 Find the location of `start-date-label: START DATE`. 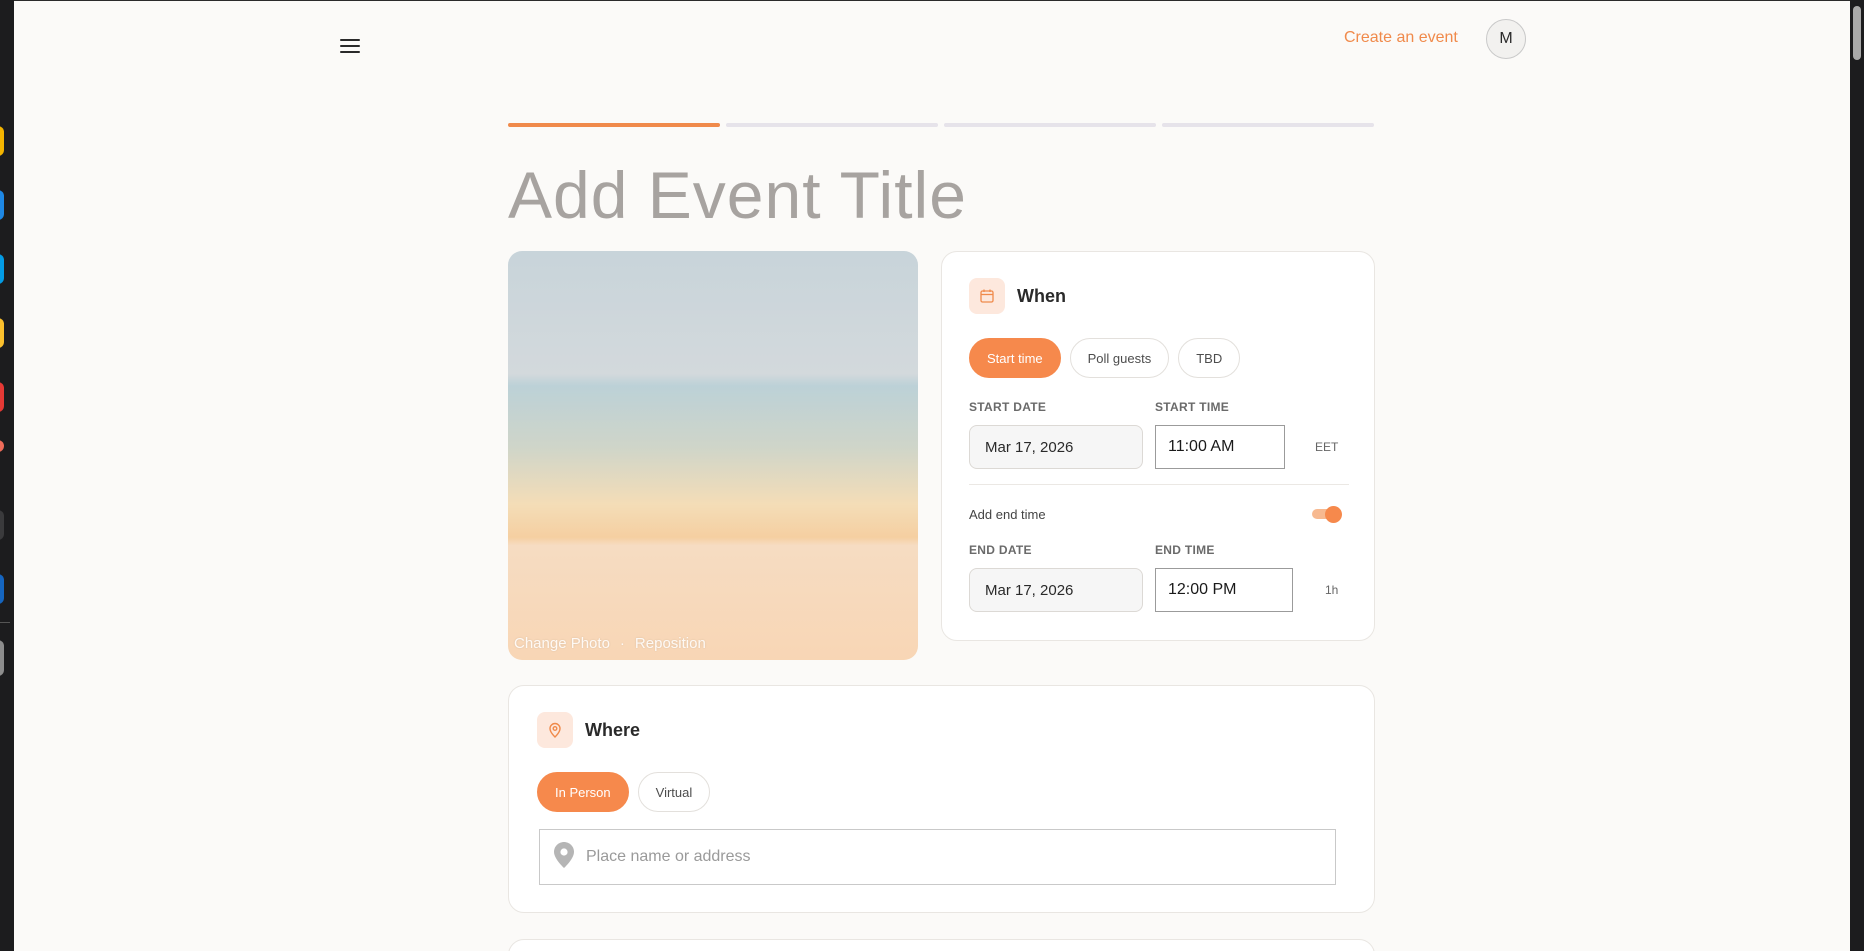

start-date-label: START DATE is located at coordinates (1008, 407).